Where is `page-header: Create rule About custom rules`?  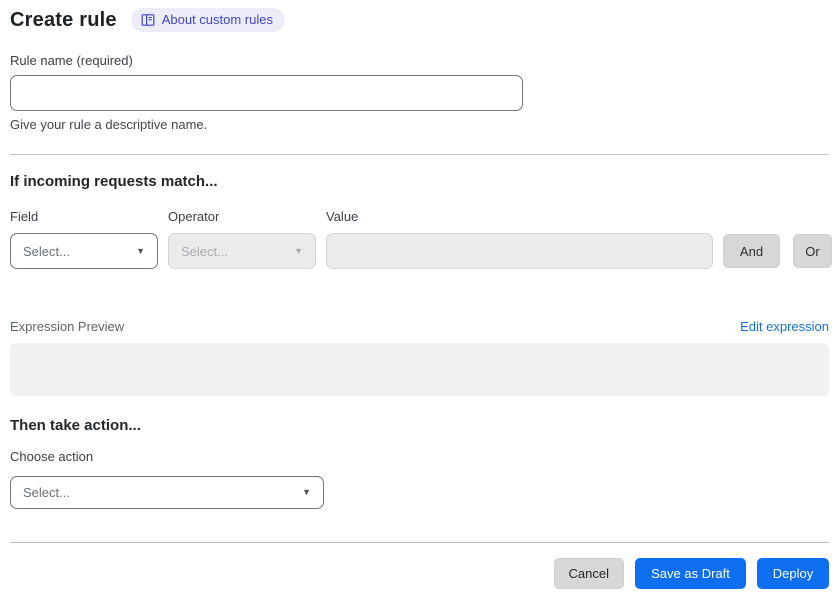 page-header: Create rule About custom rules is located at coordinates (419, 20).